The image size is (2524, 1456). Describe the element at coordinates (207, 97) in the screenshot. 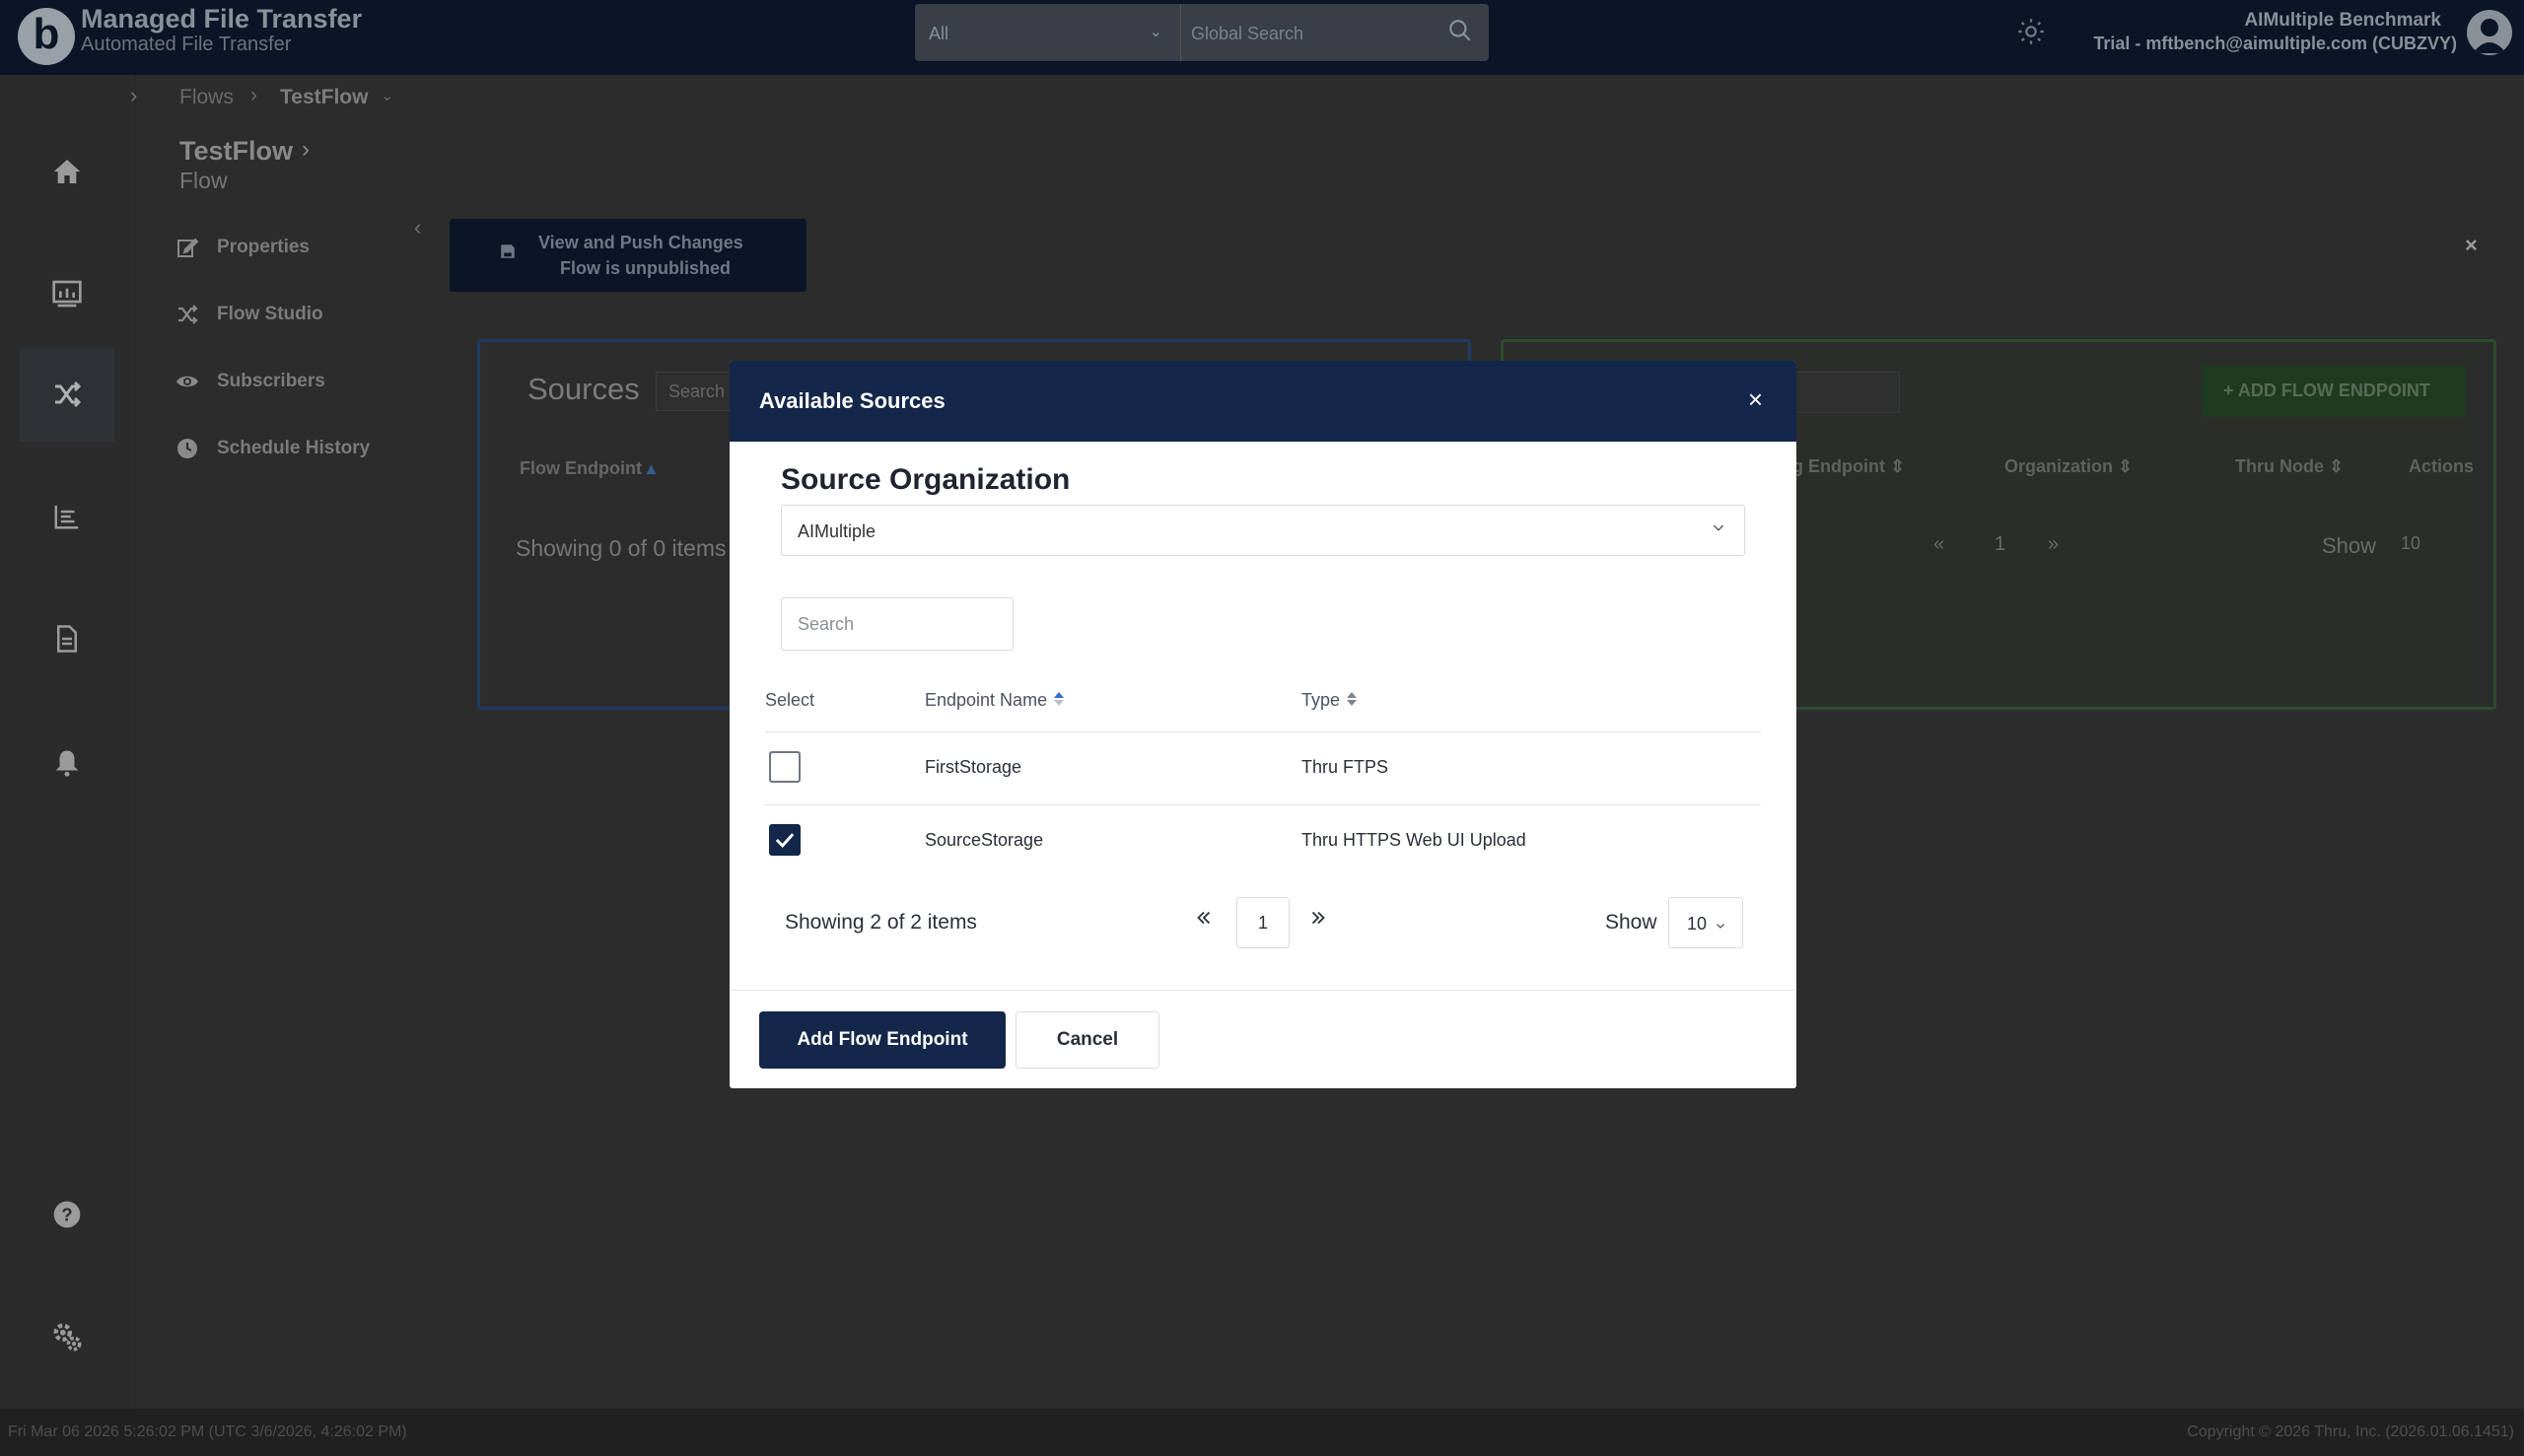

I see `breadcrumb-flows: Flows` at that location.